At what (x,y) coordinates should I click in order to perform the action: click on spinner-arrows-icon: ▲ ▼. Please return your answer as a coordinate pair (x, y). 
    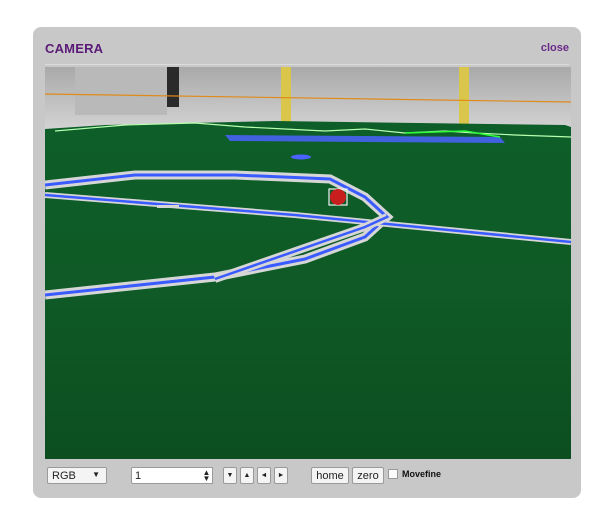
    Looking at the image, I should click on (207, 475).